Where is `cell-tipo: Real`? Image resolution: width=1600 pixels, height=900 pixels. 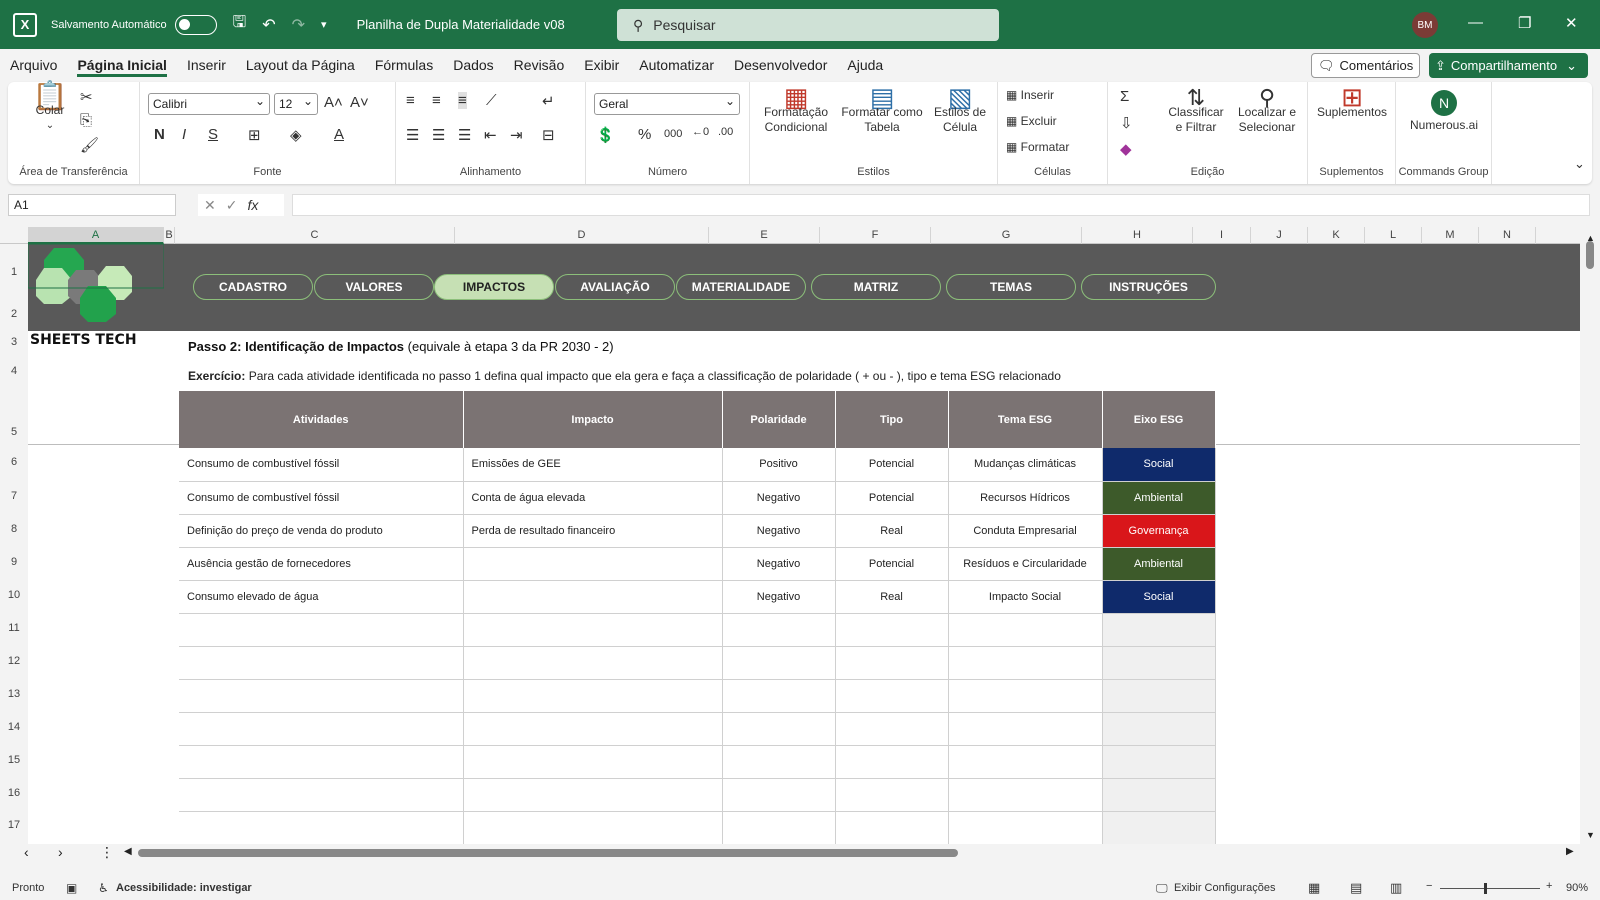 cell-tipo: Real is located at coordinates (892, 597).